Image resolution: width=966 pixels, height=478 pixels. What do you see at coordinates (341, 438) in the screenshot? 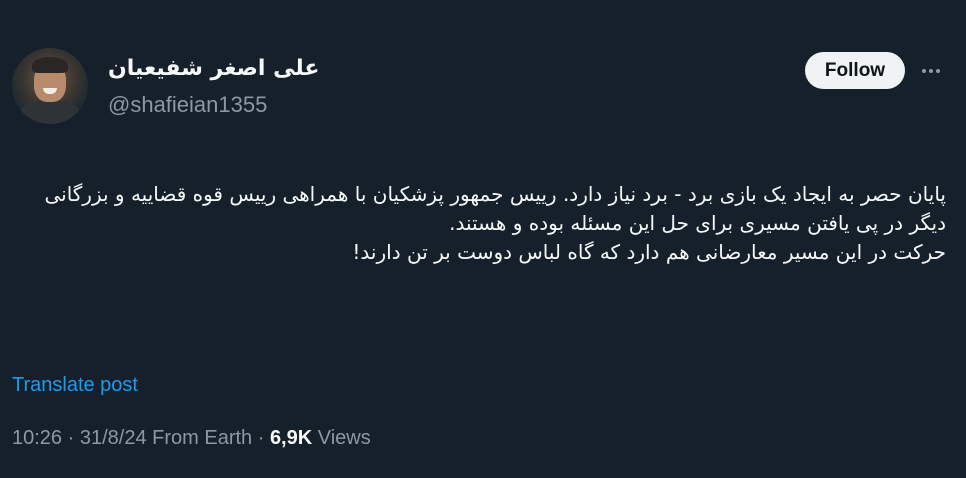
I see `views-label: Views` at bounding box center [341, 438].